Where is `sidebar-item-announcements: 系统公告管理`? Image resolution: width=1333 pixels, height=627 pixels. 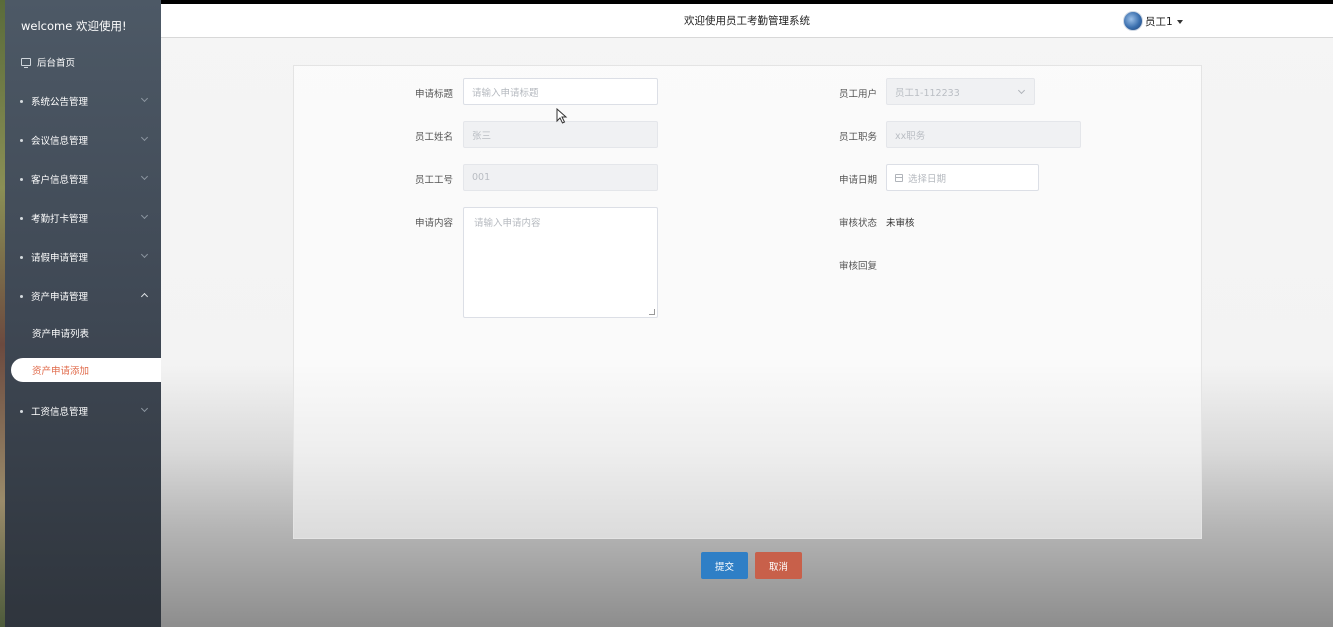 sidebar-item-announcements: 系统公告管理 is located at coordinates (83, 101).